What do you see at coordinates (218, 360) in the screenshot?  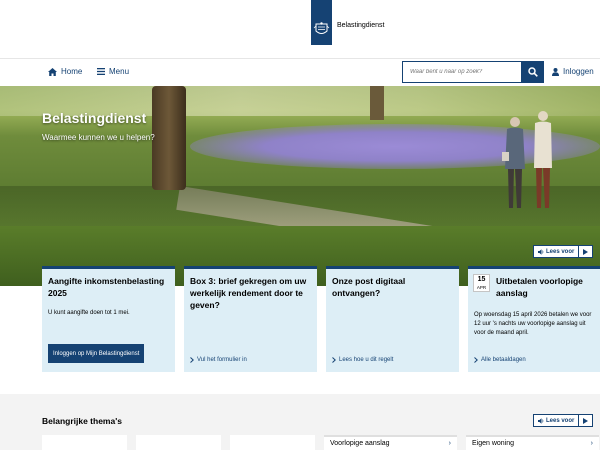 I see `card-link: Vul het formulier in` at bounding box center [218, 360].